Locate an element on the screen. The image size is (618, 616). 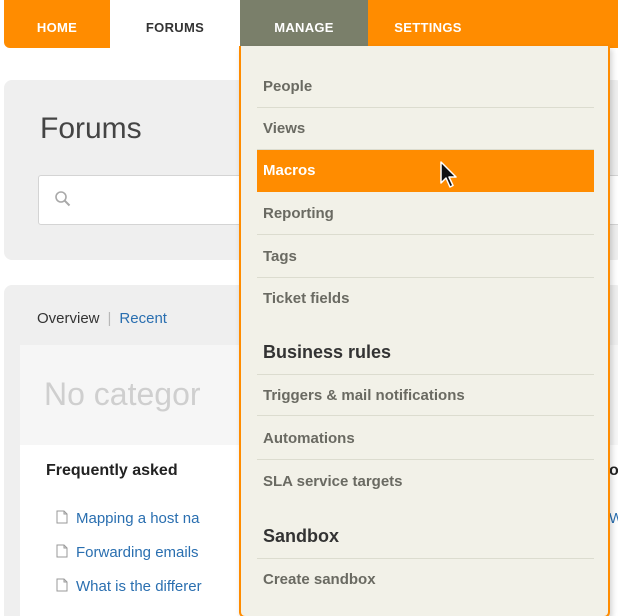
article-link: What is the differer is located at coordinates (129, 586).